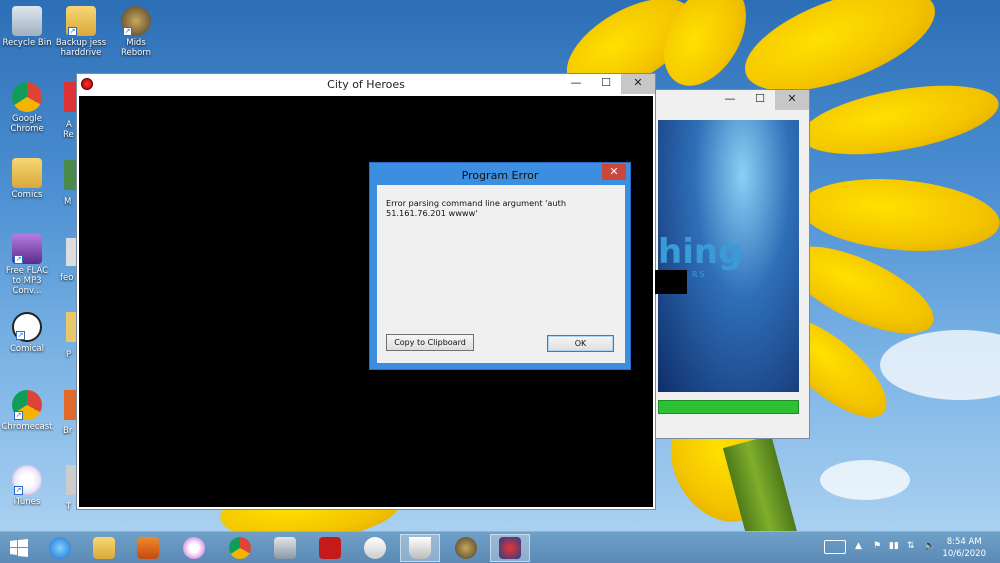 This screenshot has width=1000, height=563. I want to click on chromecast-icon: ↗, so click(27, 405).